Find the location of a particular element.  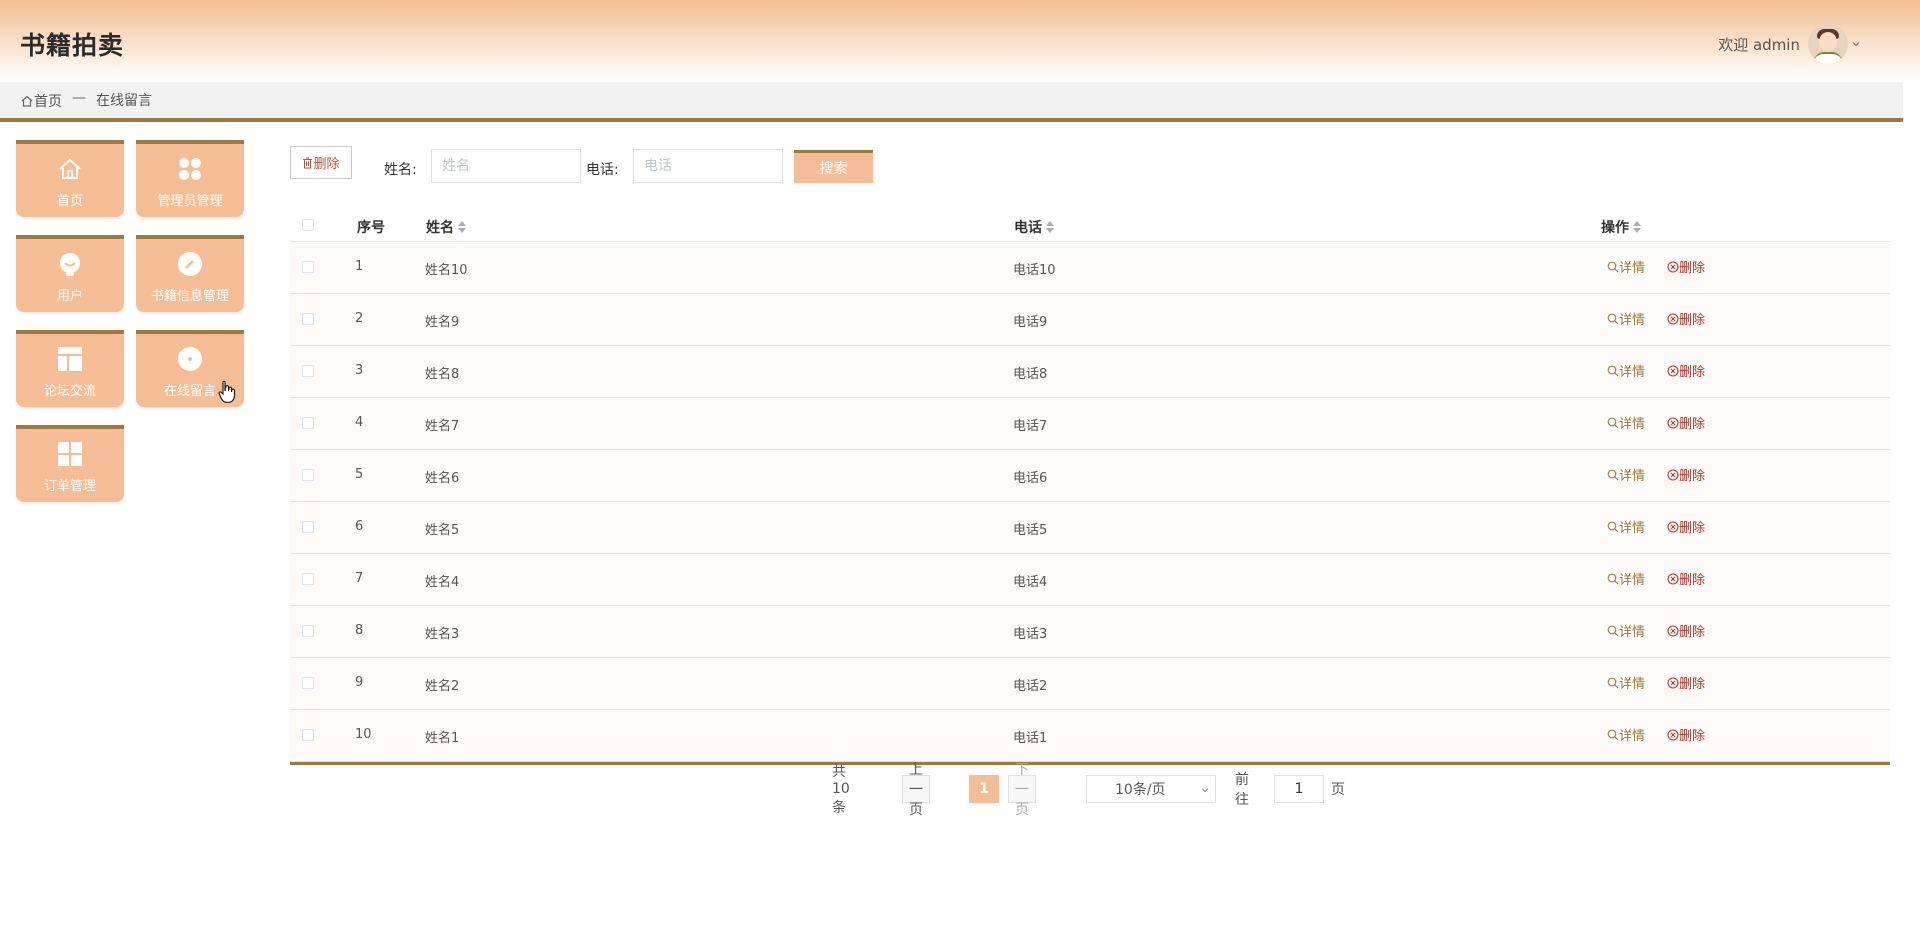

next-page-button: 下一页 is located at coordinates (1022, 790).